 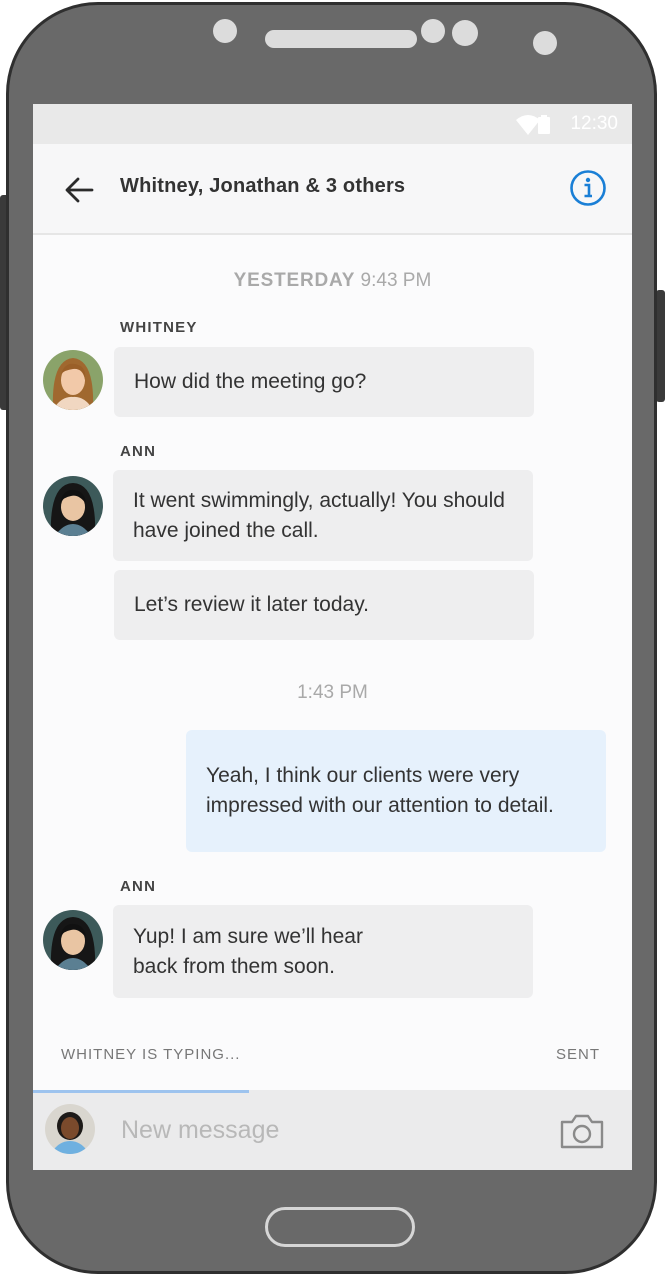 What do you see at coordinates (396, 280) in the screenshot?
I see `timestamp-time: 9:43 PM` at bounding box center [396, 280].